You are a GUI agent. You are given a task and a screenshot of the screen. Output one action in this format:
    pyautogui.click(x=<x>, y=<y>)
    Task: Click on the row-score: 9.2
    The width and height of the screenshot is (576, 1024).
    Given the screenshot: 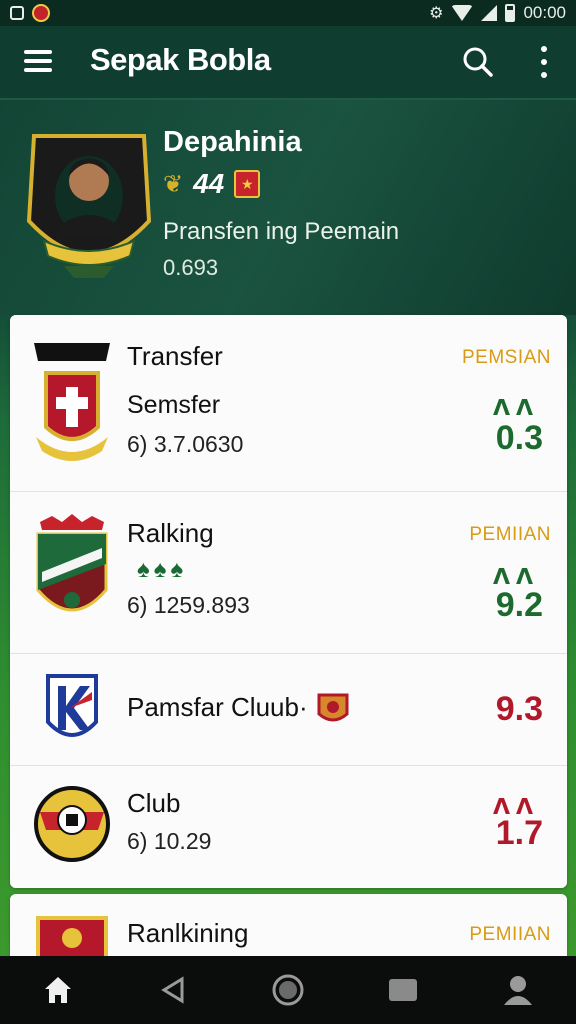 What is the action you would take?
    pyautogui.click(x=519, y=605)
    